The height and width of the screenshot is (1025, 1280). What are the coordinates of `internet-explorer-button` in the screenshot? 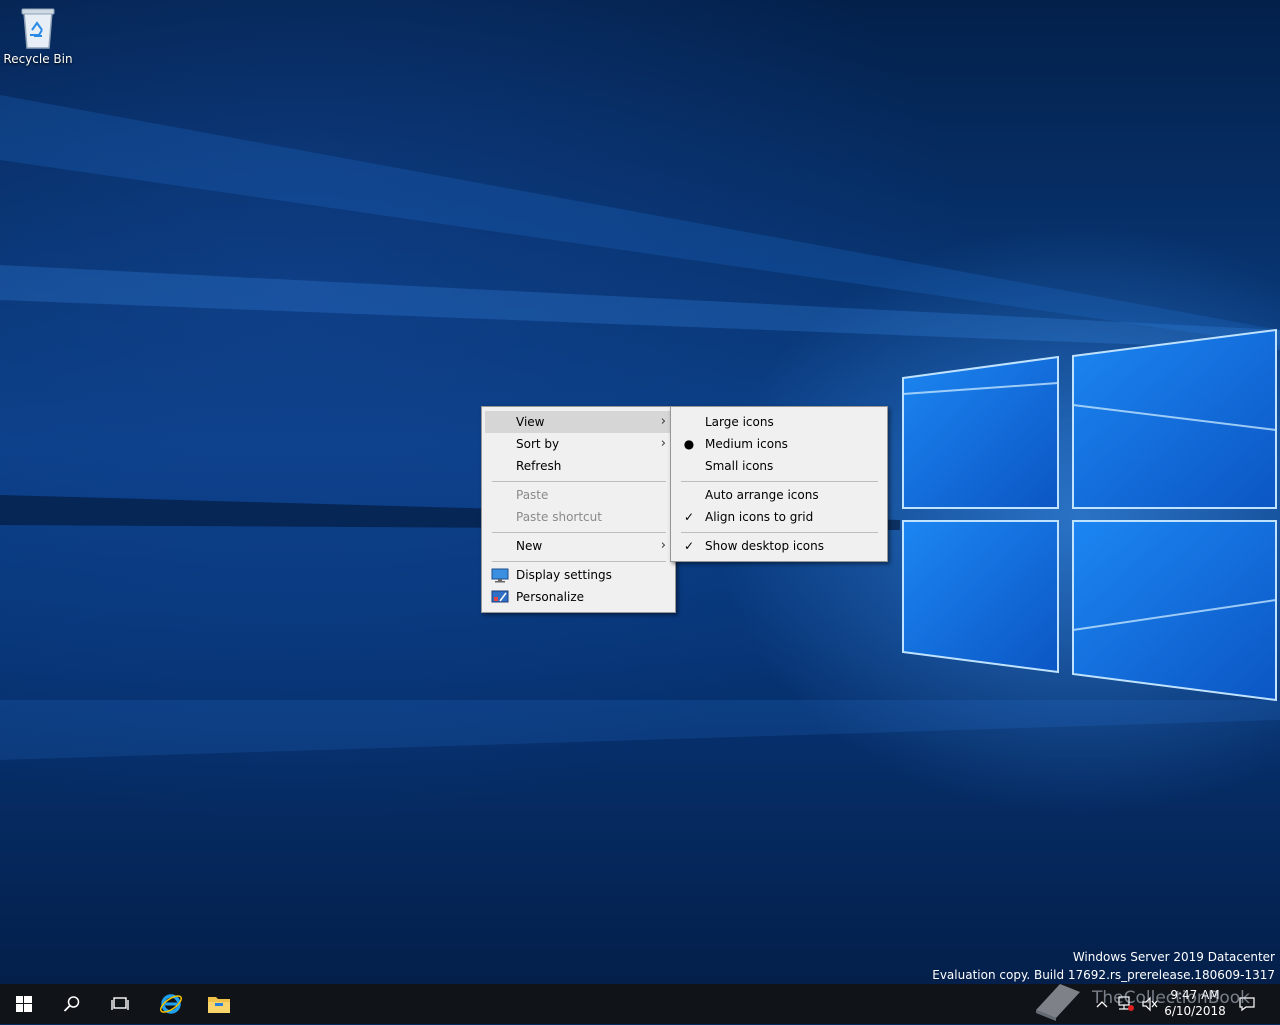 It's located at (171, 1004).